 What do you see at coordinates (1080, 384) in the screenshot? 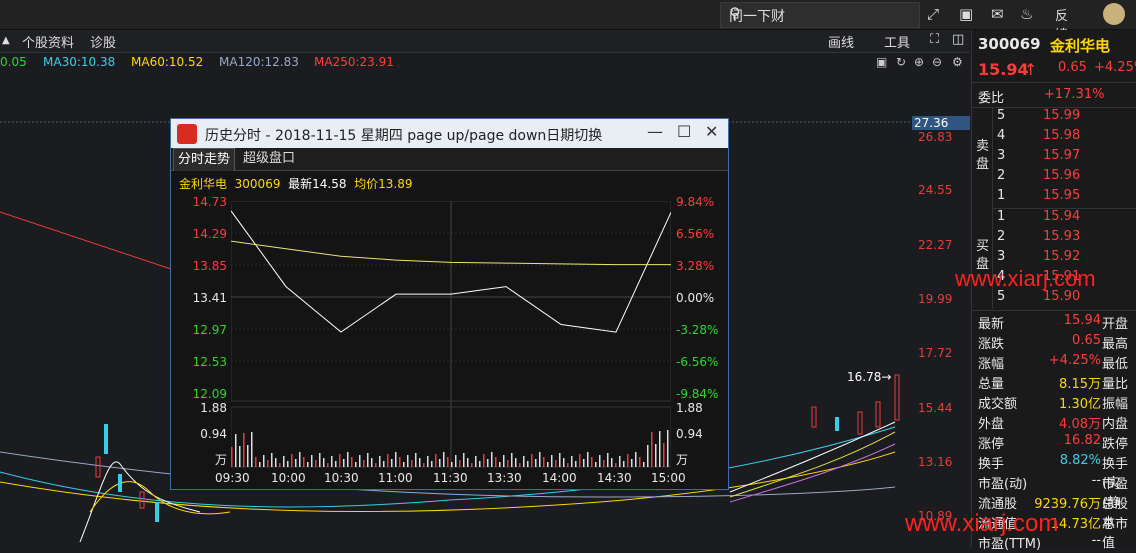
I see `stat-value: 8.15万` at bounding box center [1080, 384].